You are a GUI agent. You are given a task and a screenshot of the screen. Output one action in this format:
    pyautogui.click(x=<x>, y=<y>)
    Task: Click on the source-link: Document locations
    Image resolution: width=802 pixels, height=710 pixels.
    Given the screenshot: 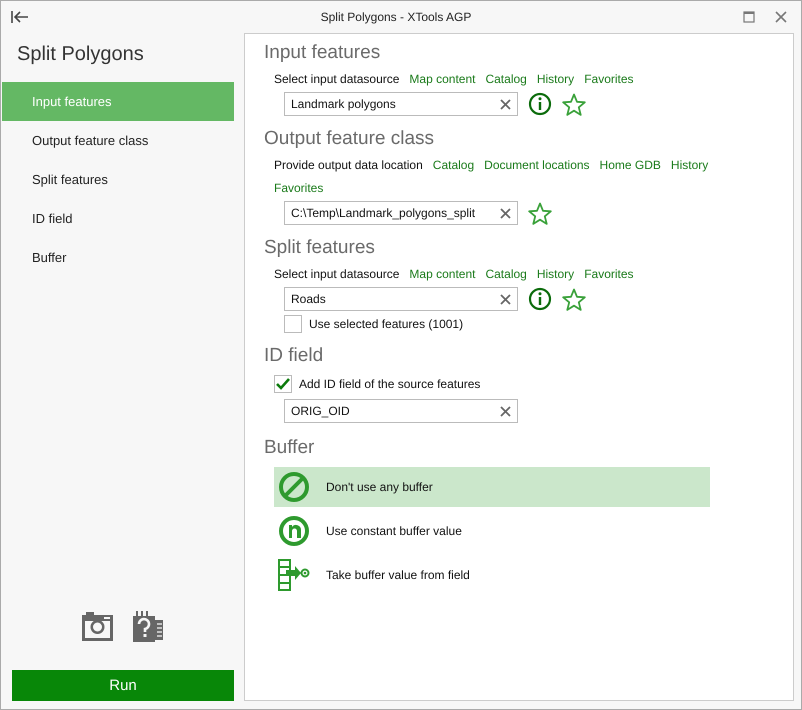 What is the action you would take?
    pyautogui.click(x=537, y=165)
    